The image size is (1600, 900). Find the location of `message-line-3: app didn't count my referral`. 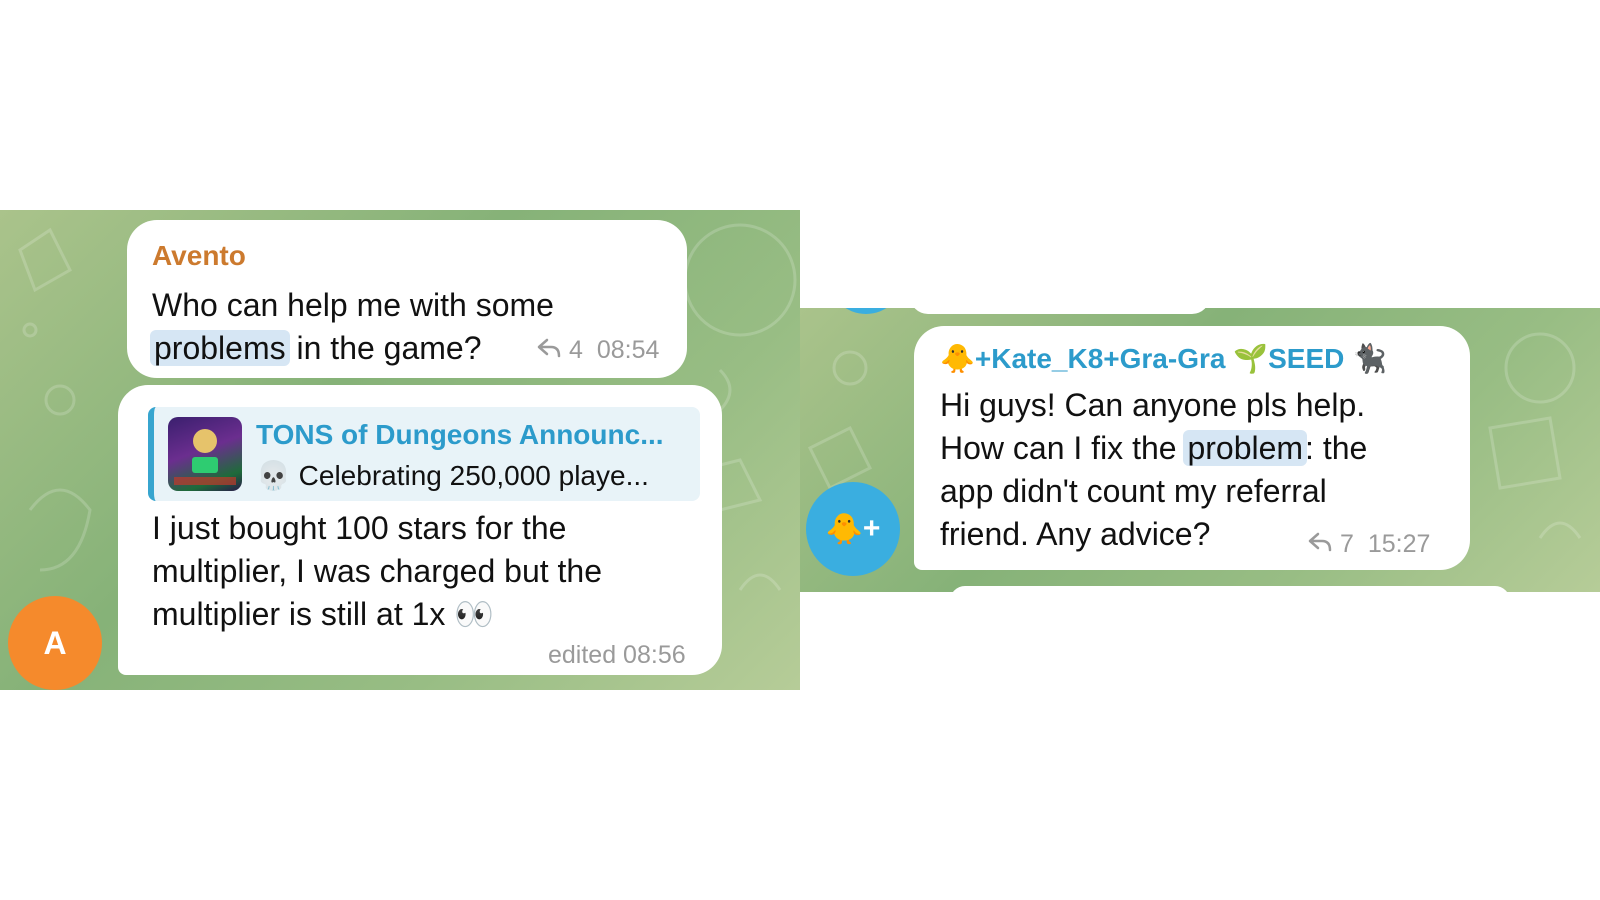

message-line-3: app didn't count my referral is located at coordinates (1133, 491).